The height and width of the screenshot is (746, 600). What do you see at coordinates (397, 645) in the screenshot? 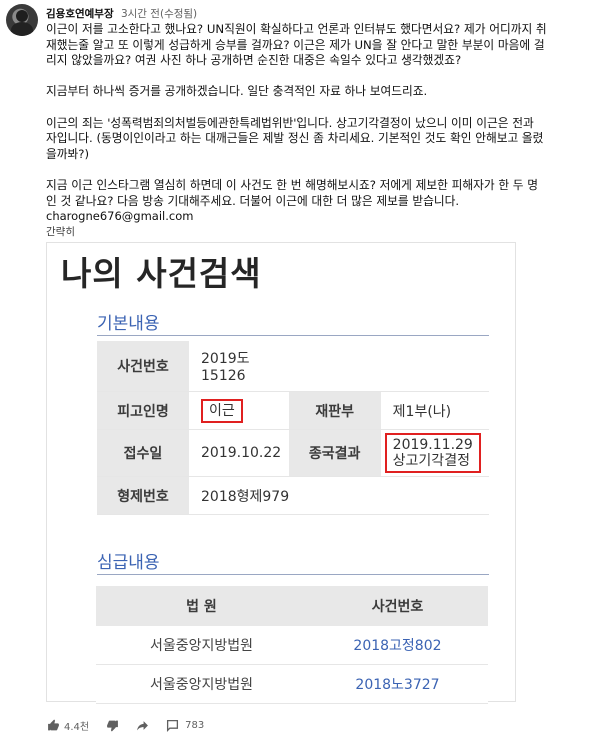
I see `case-link: 2018고정802` at bounding box center [397, 645].